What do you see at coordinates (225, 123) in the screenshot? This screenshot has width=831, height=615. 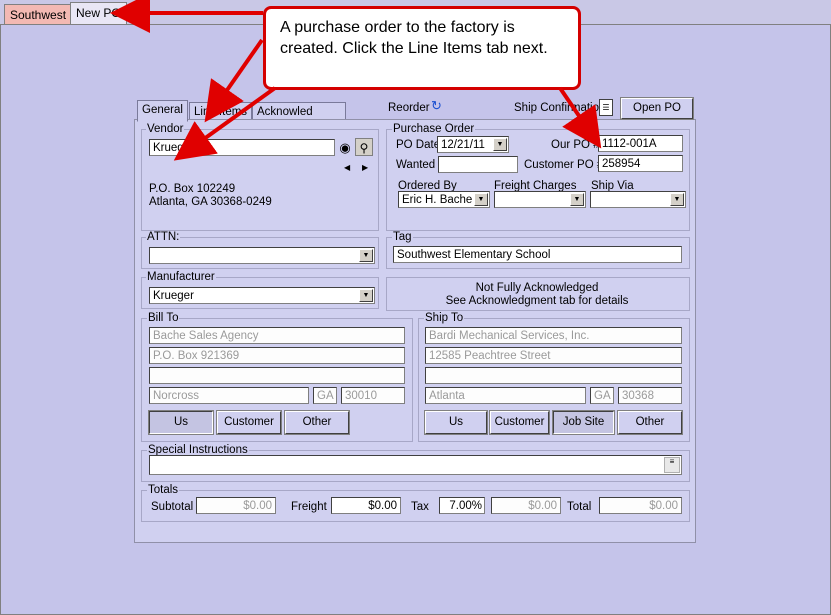 I see `arrow-to-vendor-field` at bounding box center [225, 123].